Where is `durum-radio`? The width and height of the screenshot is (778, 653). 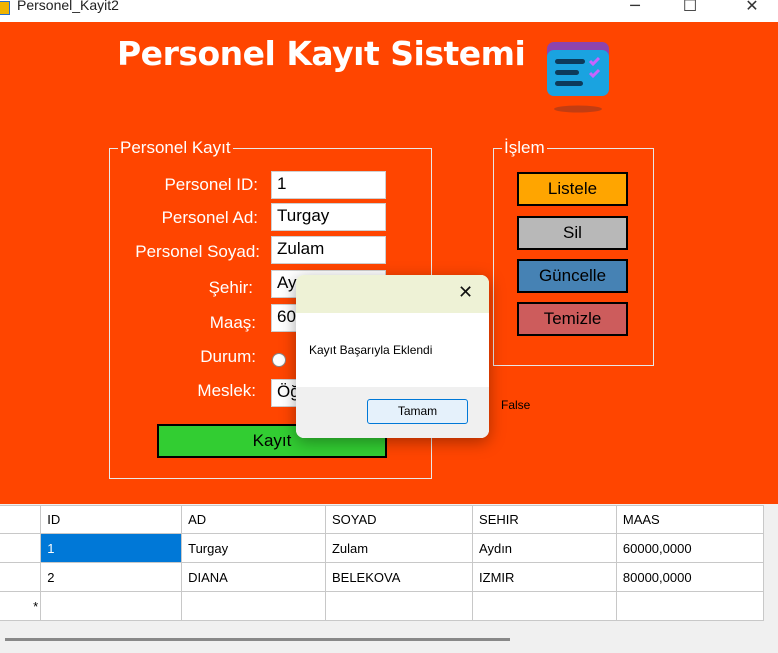
durum-radio is located at coordinates (279, 360).